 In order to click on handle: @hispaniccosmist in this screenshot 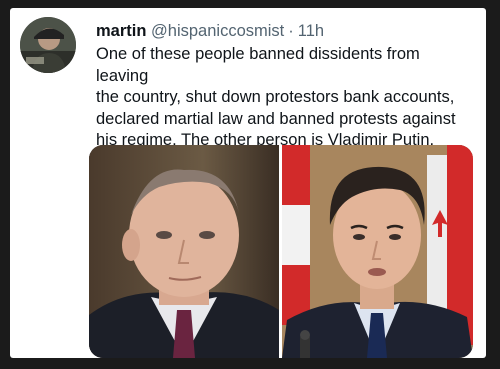, I will do `click(217, 31)`.